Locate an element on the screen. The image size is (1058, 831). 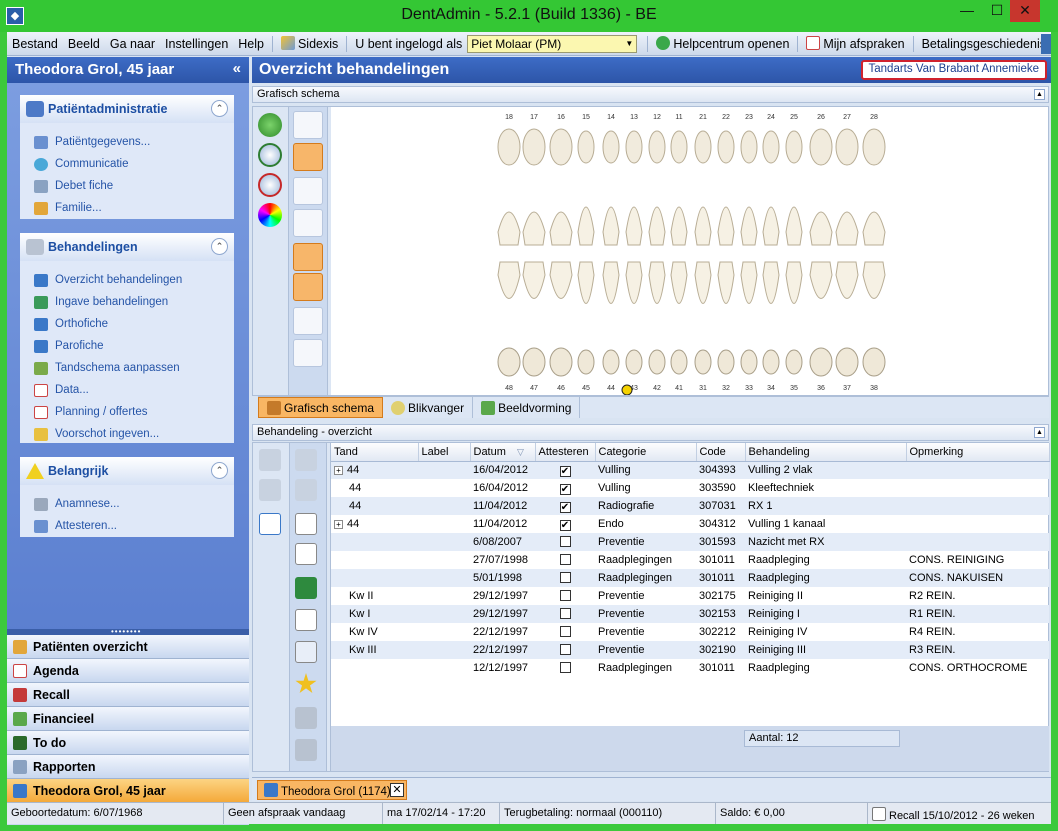
column-header-opmerking: Opmerking is located at coordinates (978, 452).